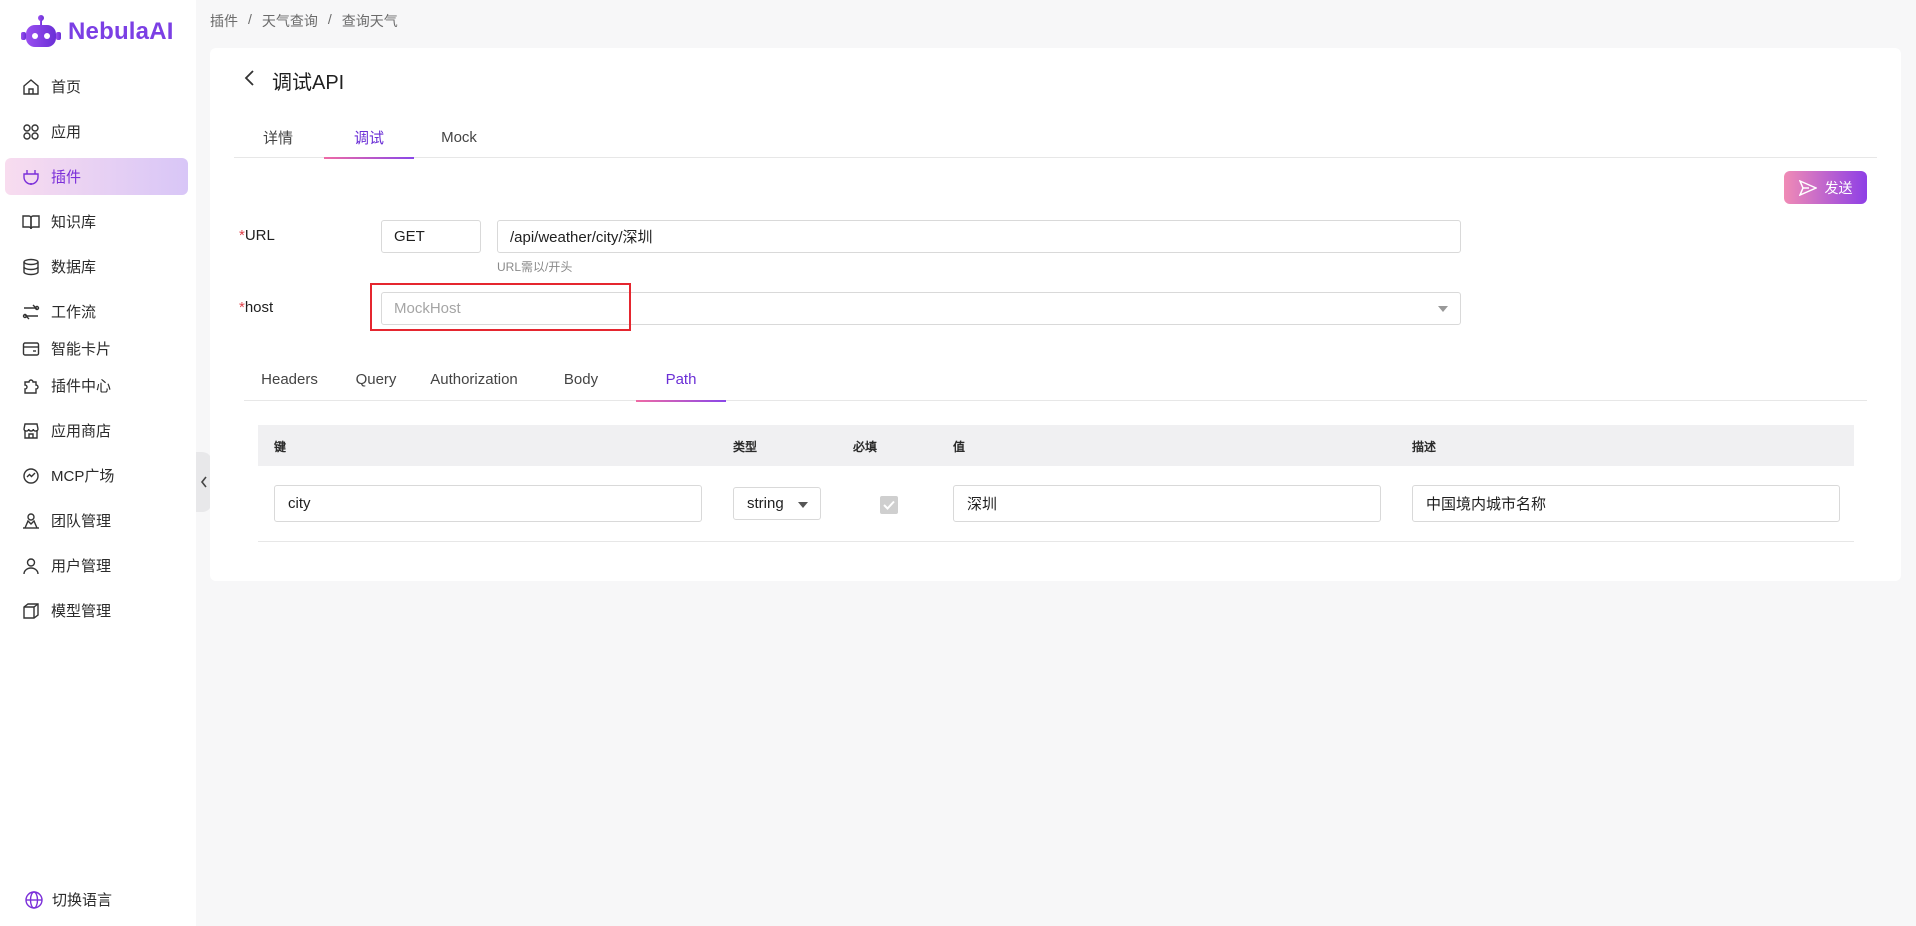  I want to click on breadcrumb: 插件 / 天气查询 / 查询天气, so click(304, 21).